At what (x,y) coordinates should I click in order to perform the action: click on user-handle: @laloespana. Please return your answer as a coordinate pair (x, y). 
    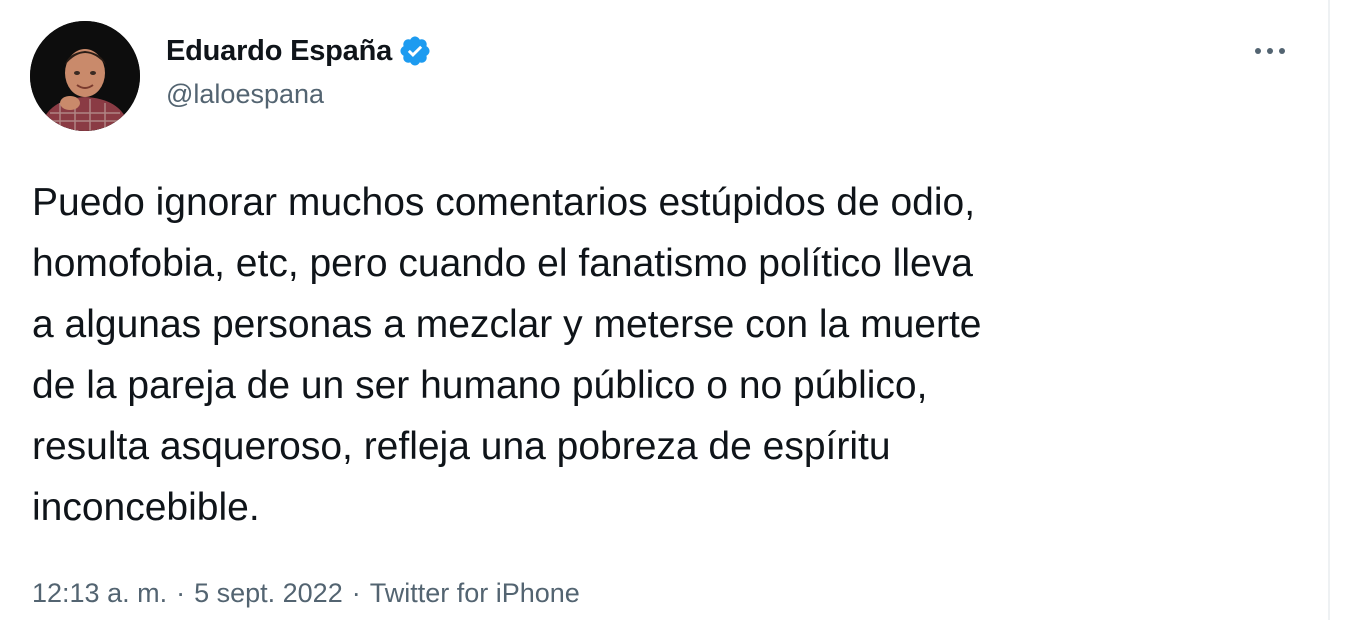
    Looking at the image, I should click on (299, 94).